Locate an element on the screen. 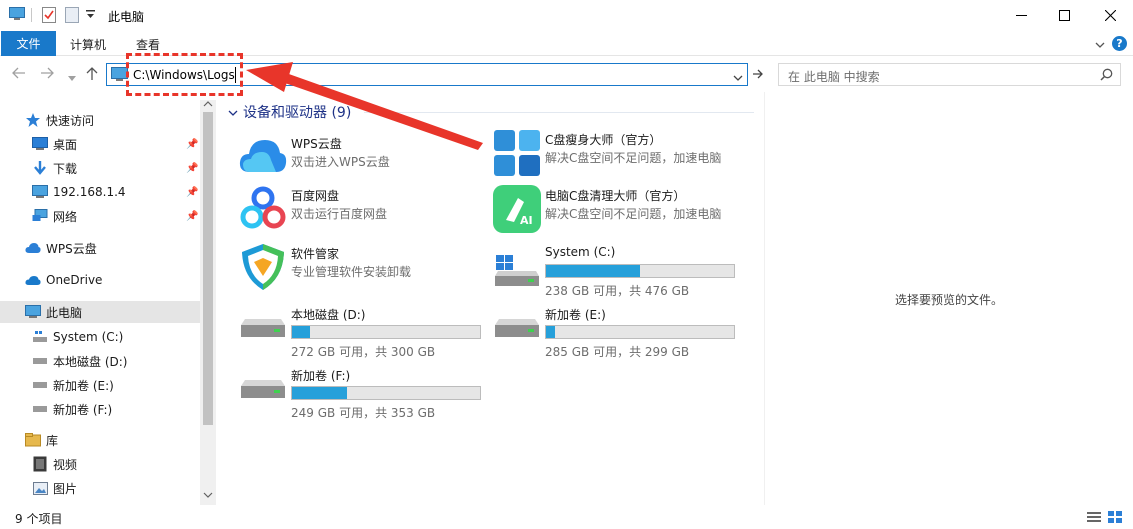 The height and width of the screenshot is (529, 1133). library-icon is located at coordinates (33, 440).